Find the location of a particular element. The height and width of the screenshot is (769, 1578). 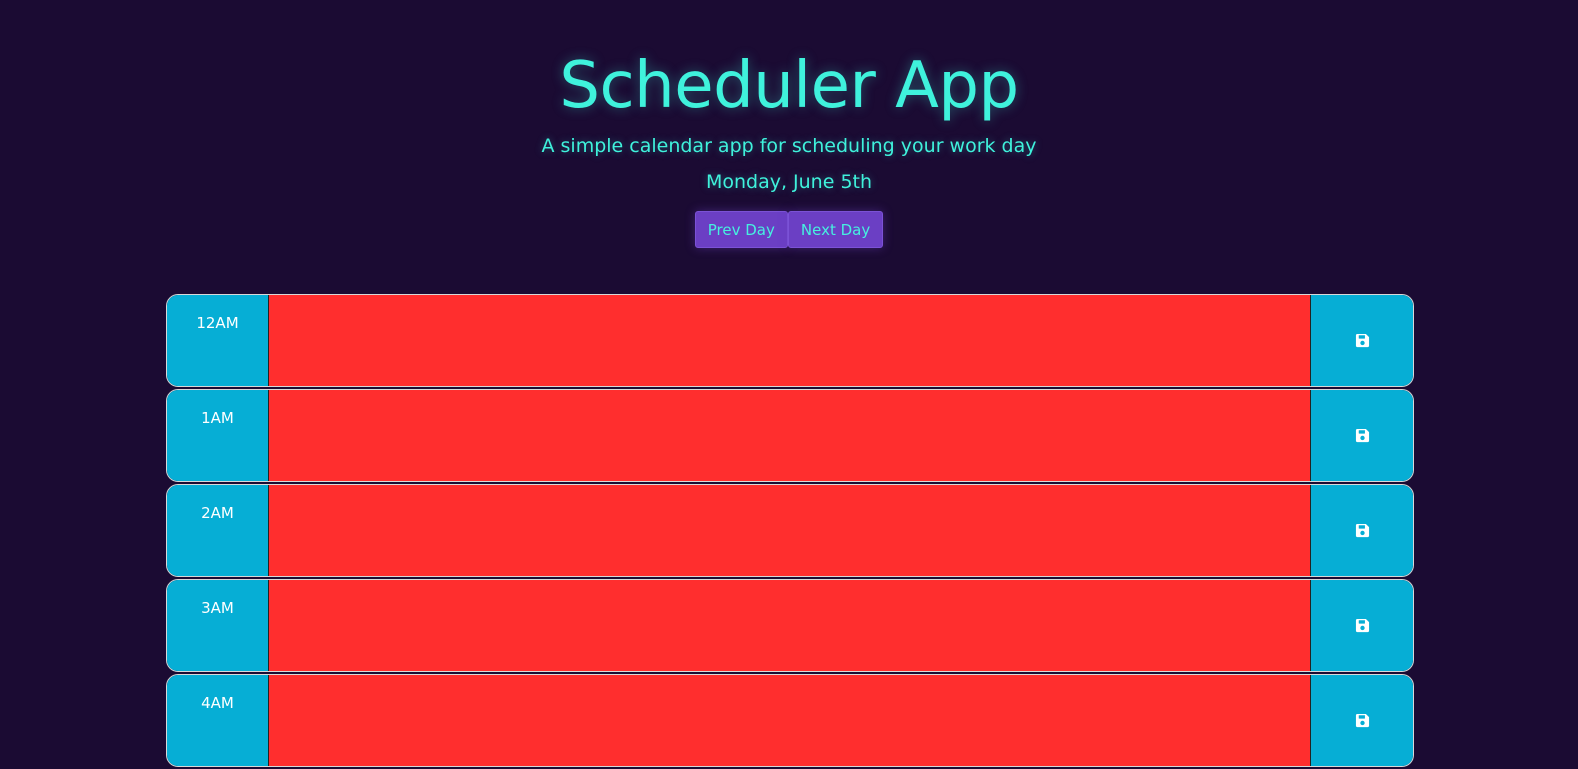

time-block-row: 2AM is located at coordinates (790, 530).